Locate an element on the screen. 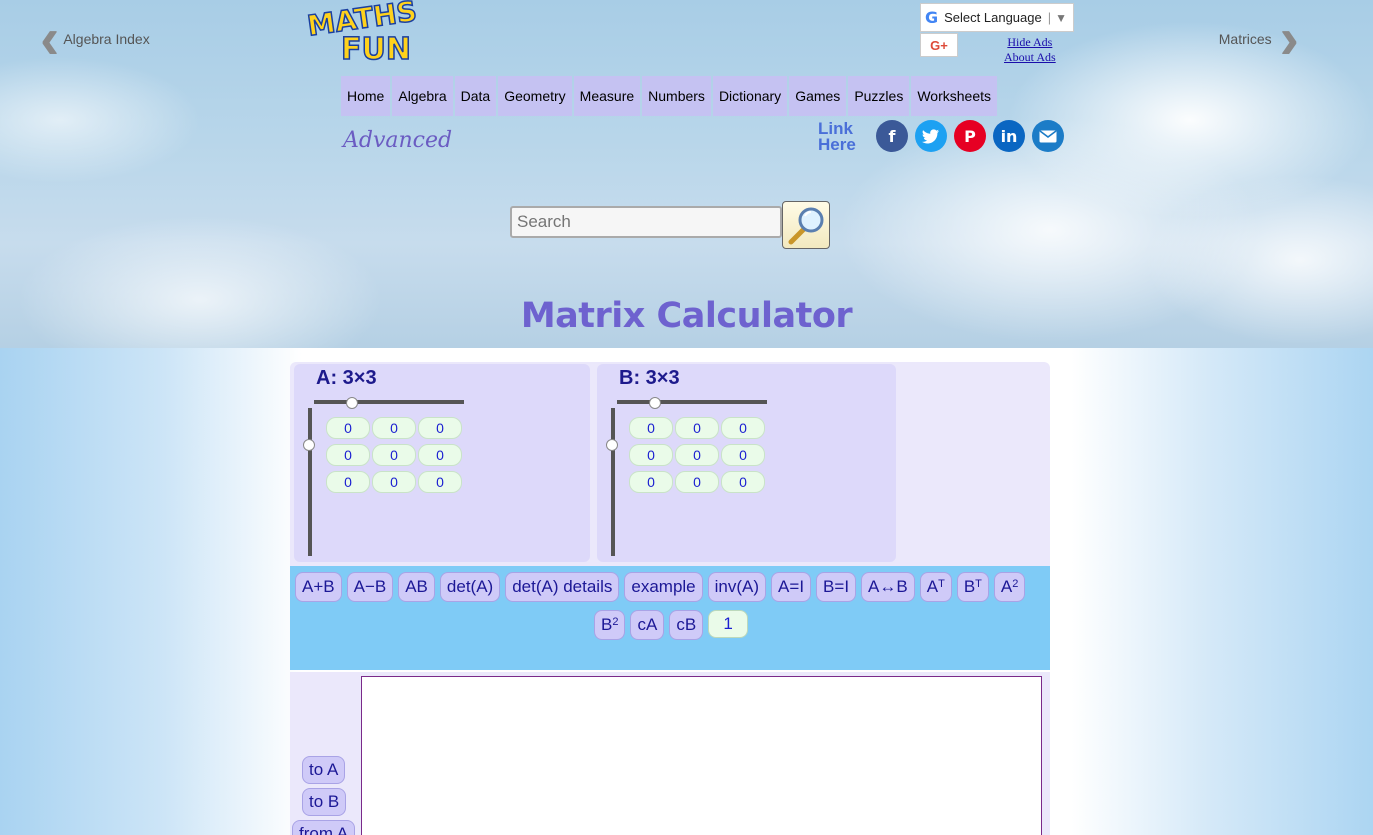 This screenshot has width=1373, height=835. matrix-a-grid: 0 0 0 0 0 0 0 0 0 is located at coordinates (394, 455).